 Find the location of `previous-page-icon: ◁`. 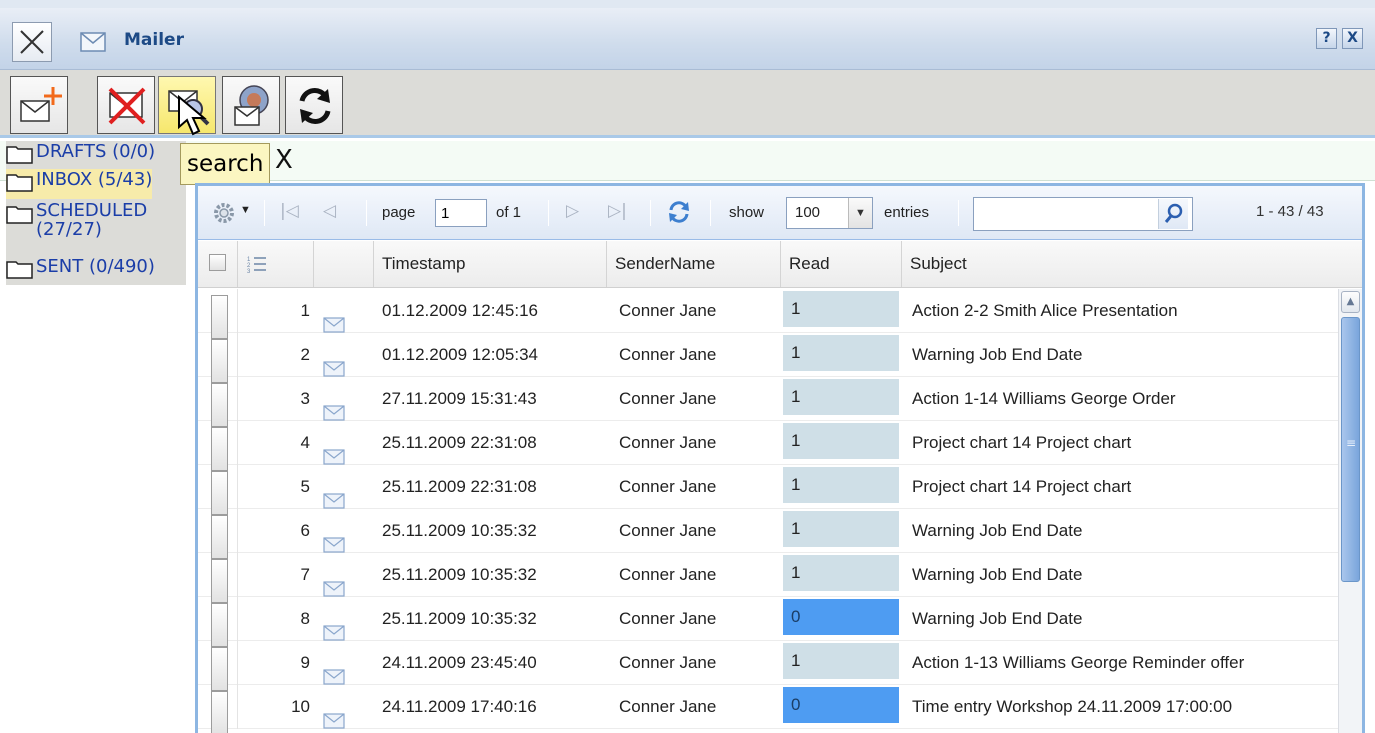

previous-page-icon: ◁ is located at coordinates (329, 211).